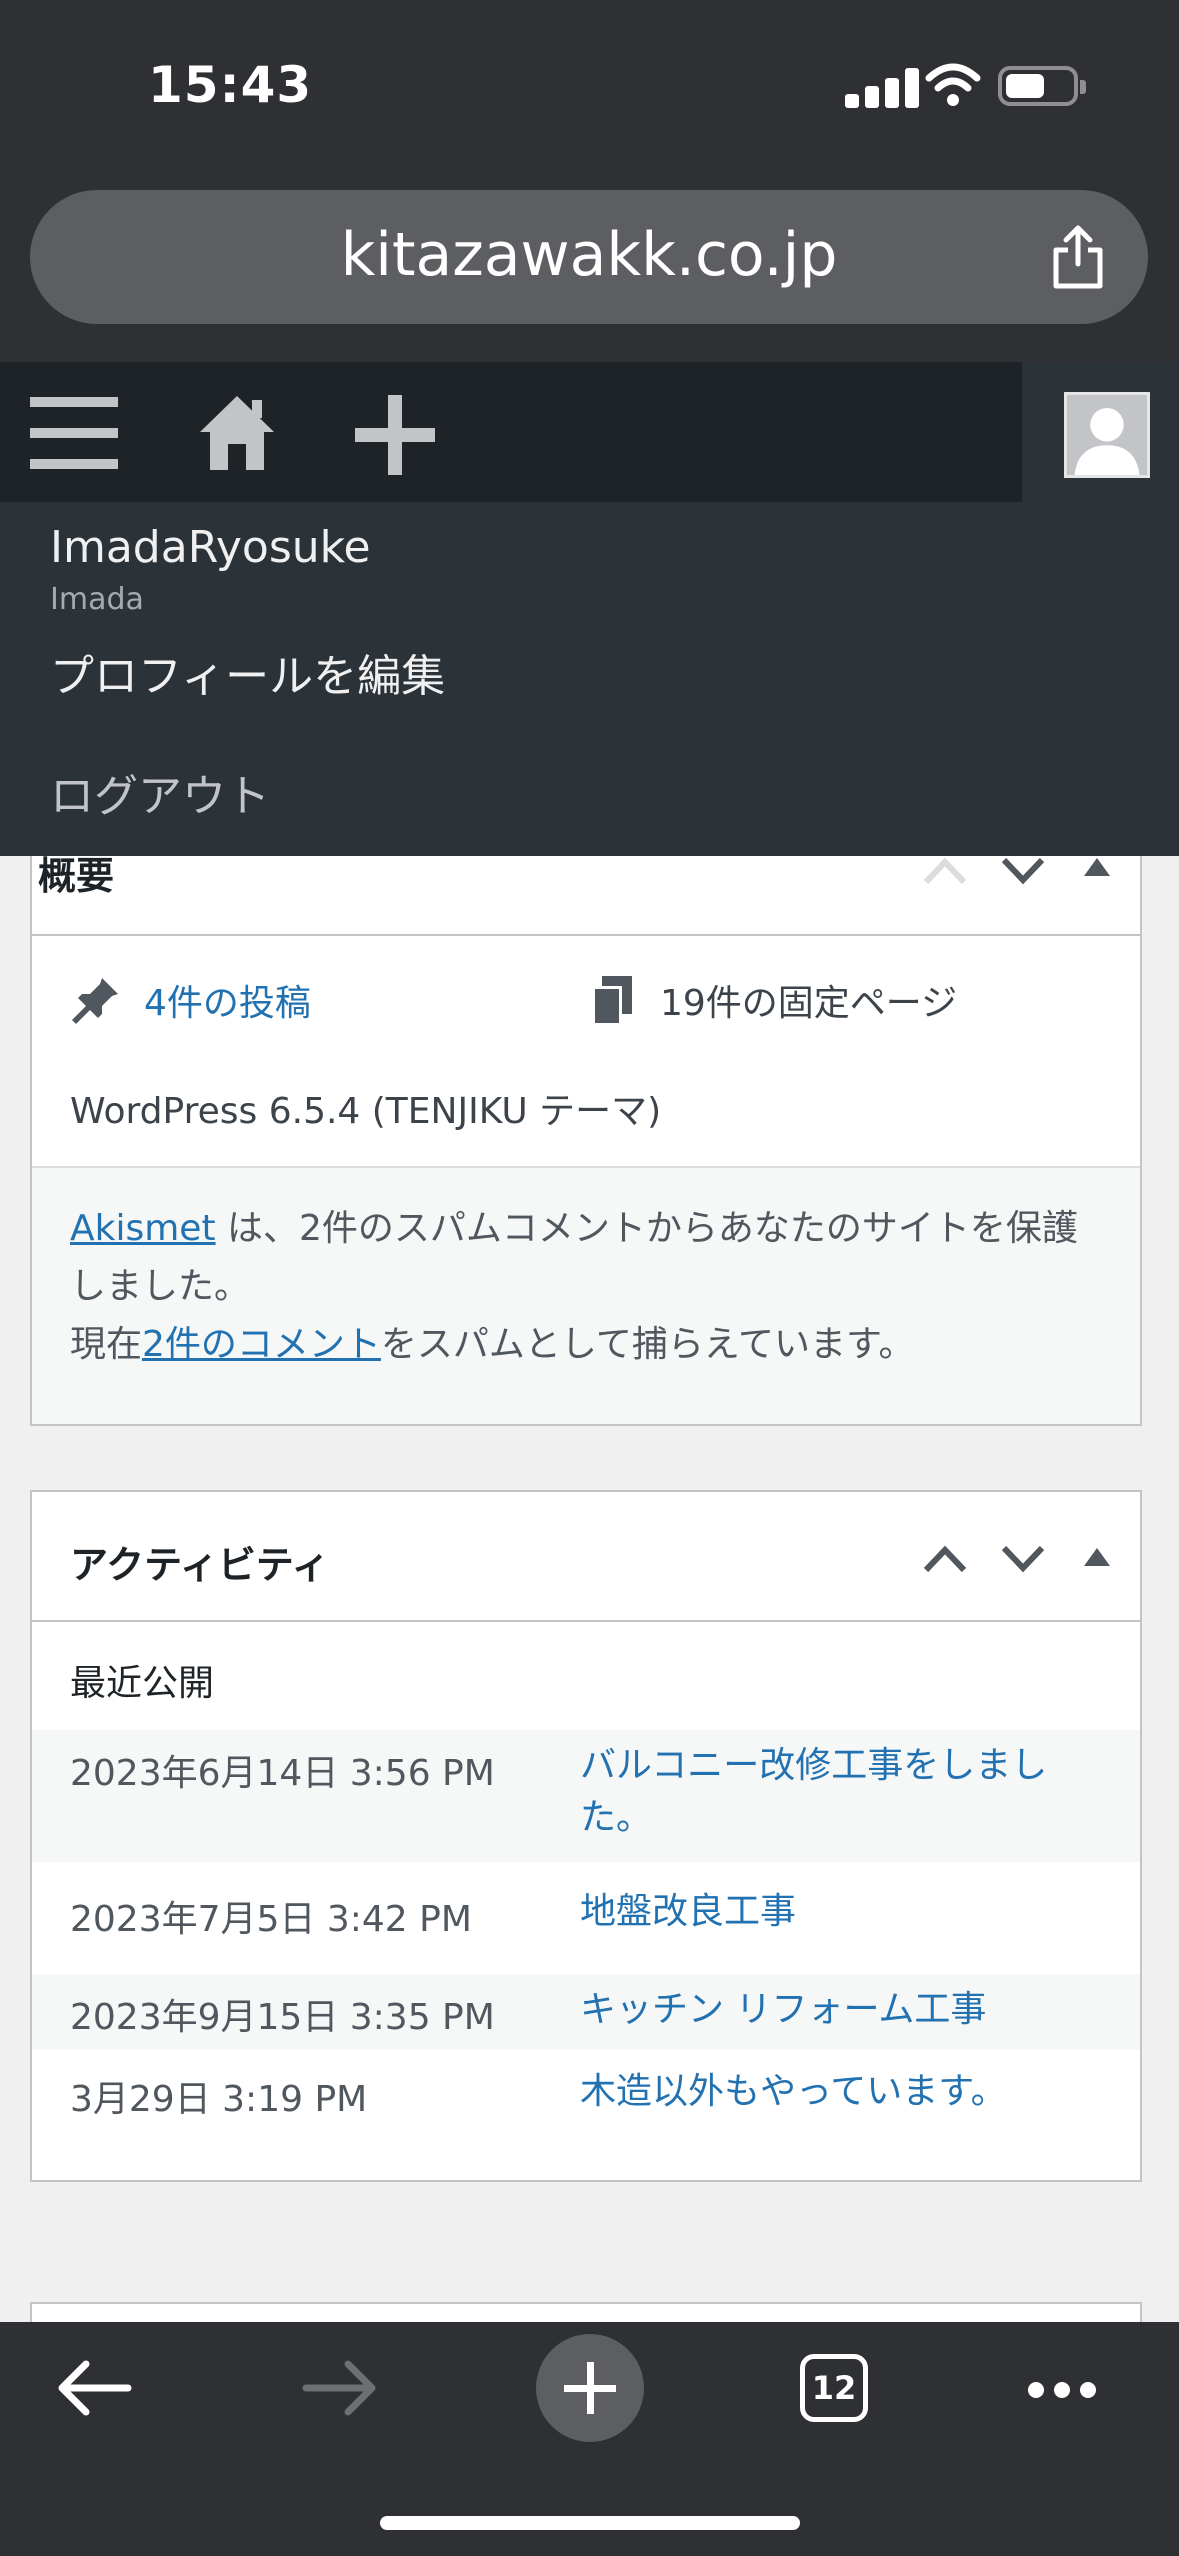  Describe the element at coordinates (1042, 86) in the screenshot. I see `battery-icon` at that location.